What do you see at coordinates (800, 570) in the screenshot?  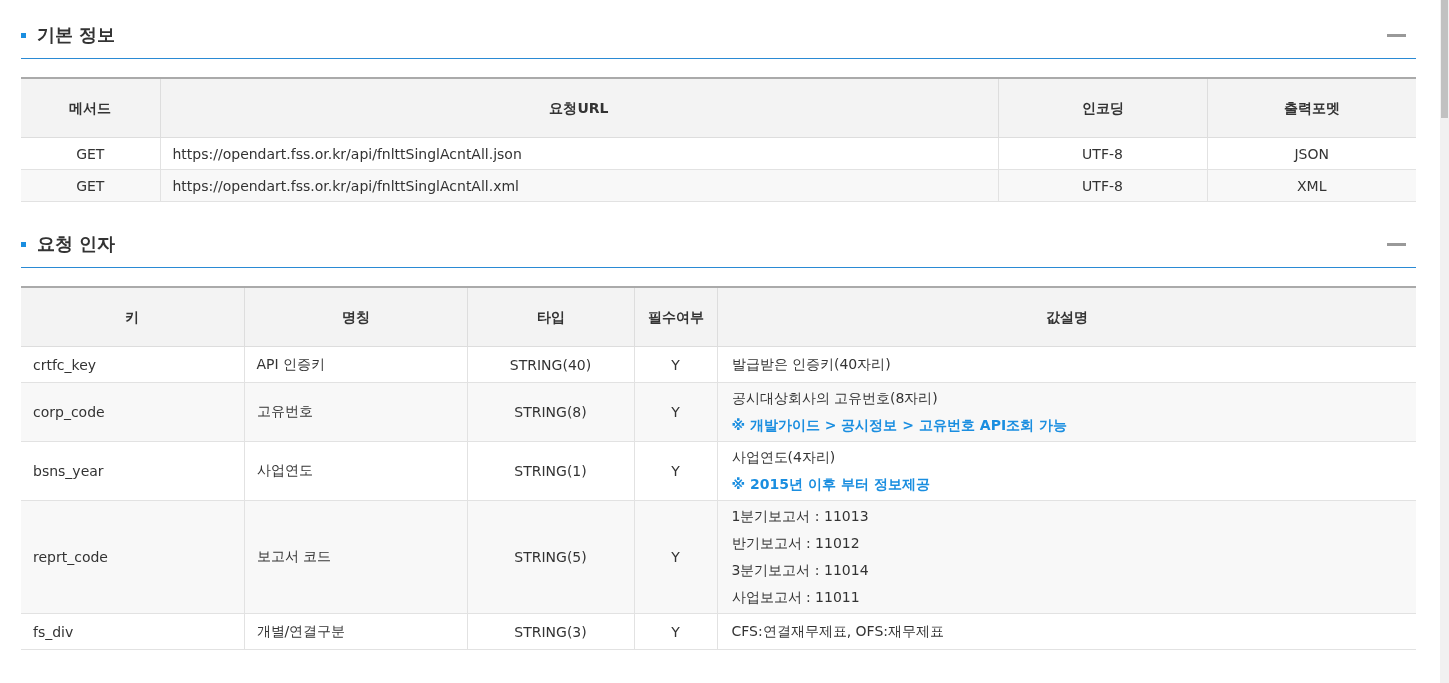 I see `description-text: 3분기보고서 : 11014` at bounding box center [800, 570].